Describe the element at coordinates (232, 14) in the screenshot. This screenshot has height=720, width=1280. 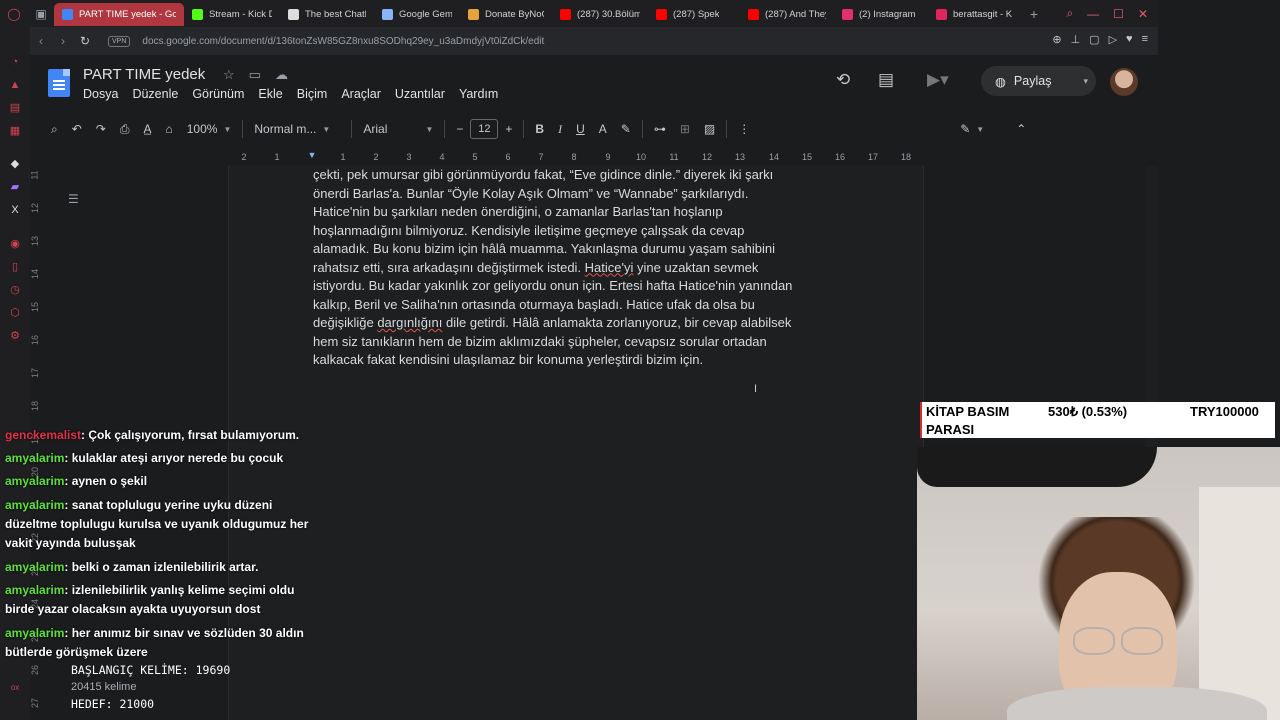
I see `browser-tab: Stream - Kick D` at that location.